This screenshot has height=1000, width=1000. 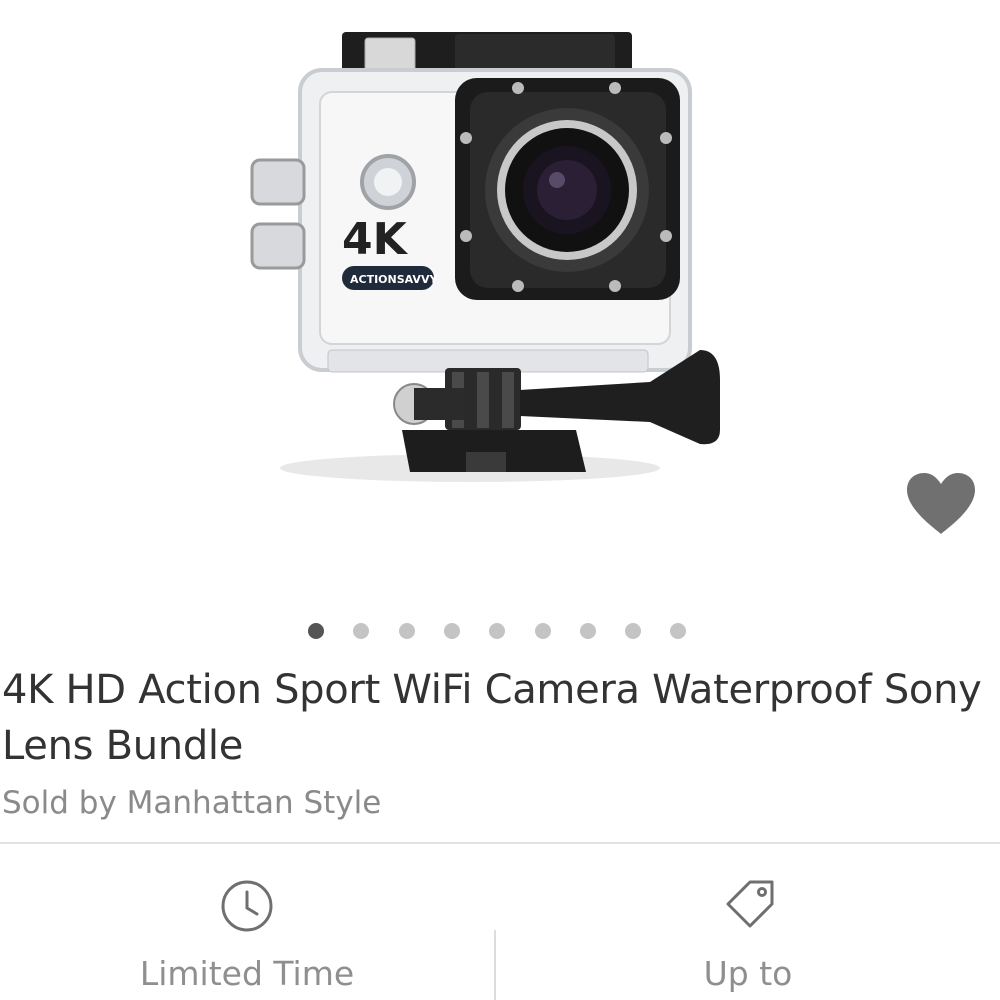 What do you see at coordinates (247, 935) in the screenshot?
I see `limited-time-cell: Limited Time` at bounding box center [247, 935].